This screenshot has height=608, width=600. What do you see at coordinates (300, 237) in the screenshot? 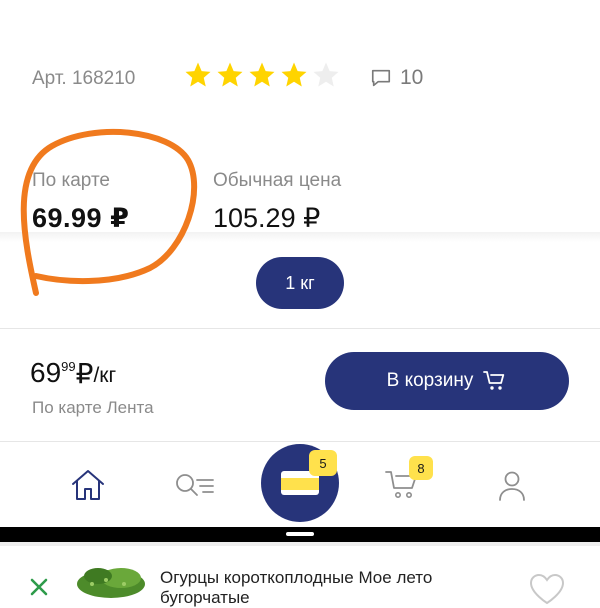
I see `section-shadow` at bounding box center [300, 237].